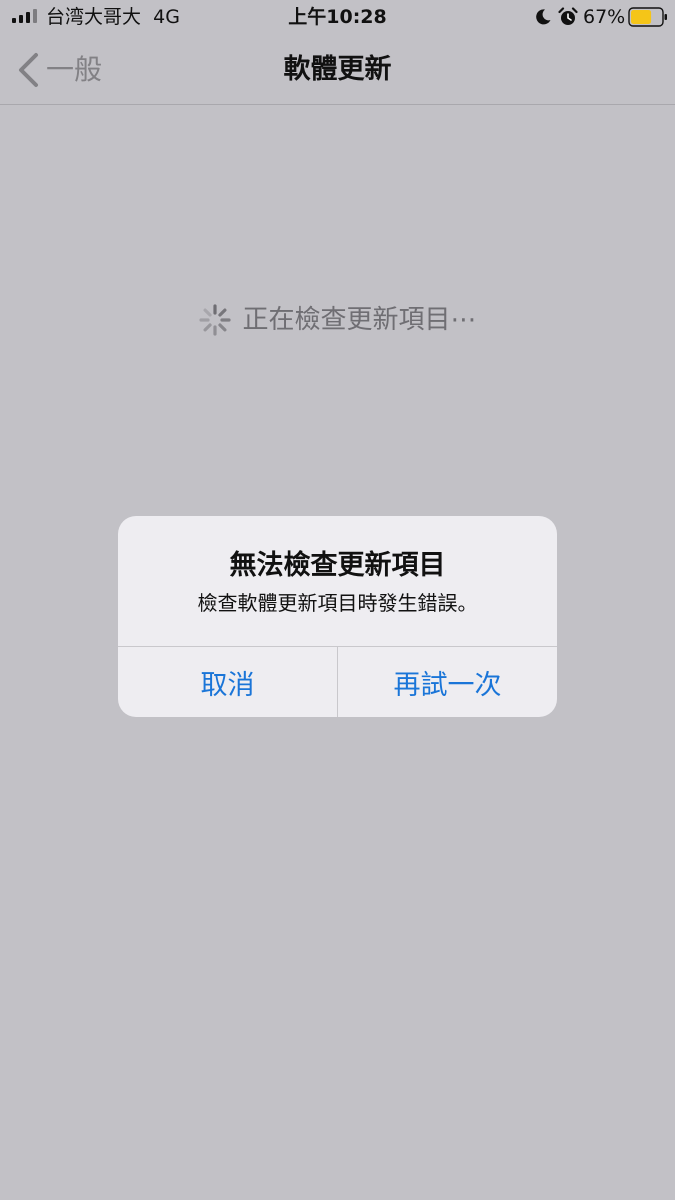 The height and width of the screenshot is (1200, 675). I want to click on alarm-icon, so click(568, 16).